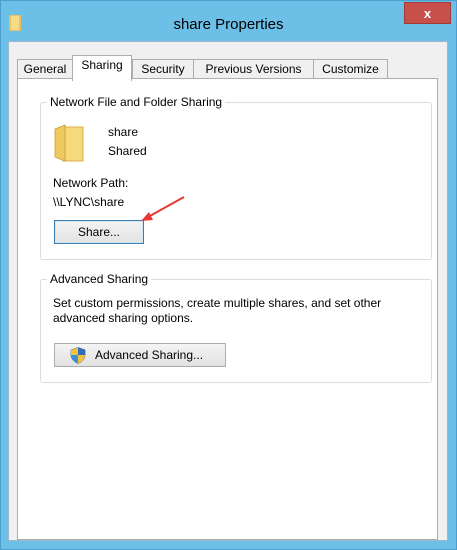 This screenshot has height=550, width=457. I want to click on advanced-sharing-description-line2: advanced sharing options., so click(123, 318).